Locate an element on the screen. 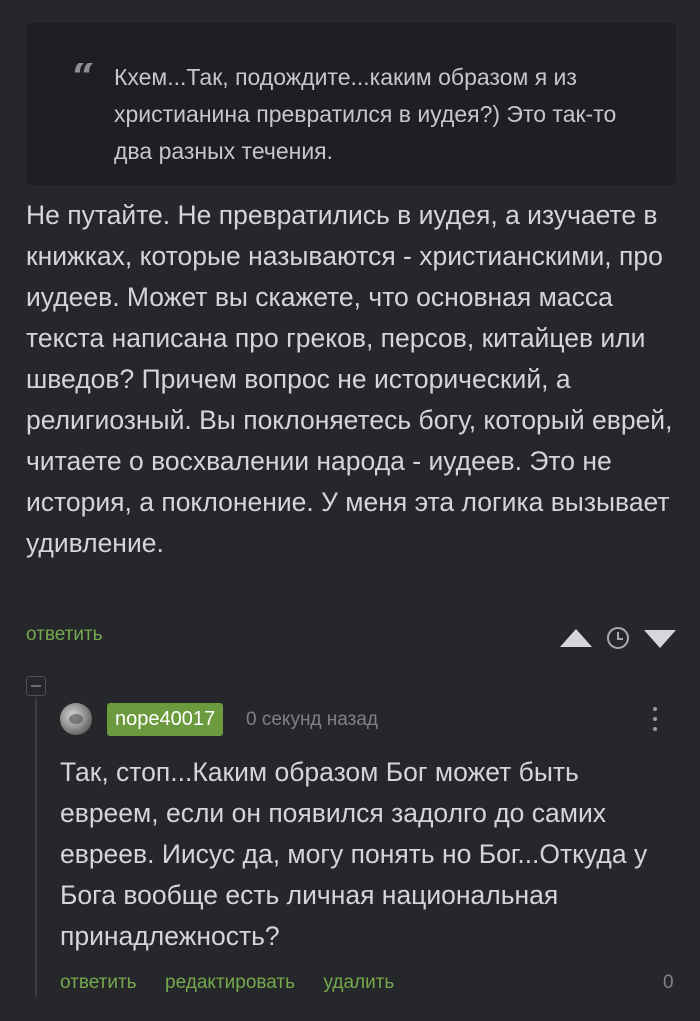 Image resolution: width=700 pixels, height=1021 pixels. thread-line is located at coordinates (36, 847).